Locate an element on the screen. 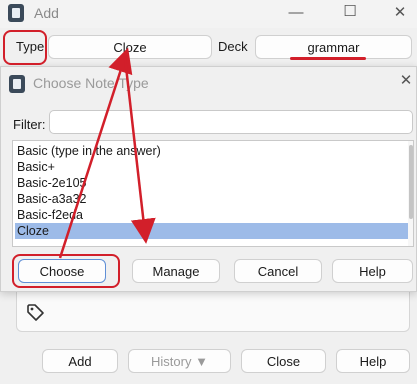  arrow-to-note-type is located at coordinates (95, 153).